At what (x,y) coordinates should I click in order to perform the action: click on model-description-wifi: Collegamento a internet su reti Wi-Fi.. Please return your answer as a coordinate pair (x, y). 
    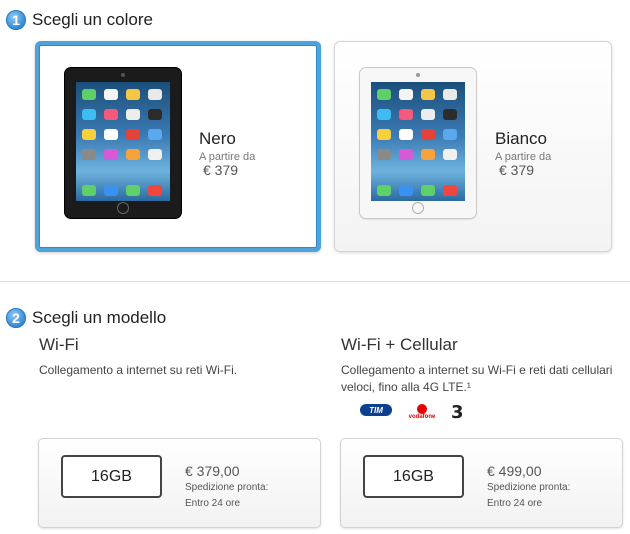
    Looking at the image, I should click on (138, 370).